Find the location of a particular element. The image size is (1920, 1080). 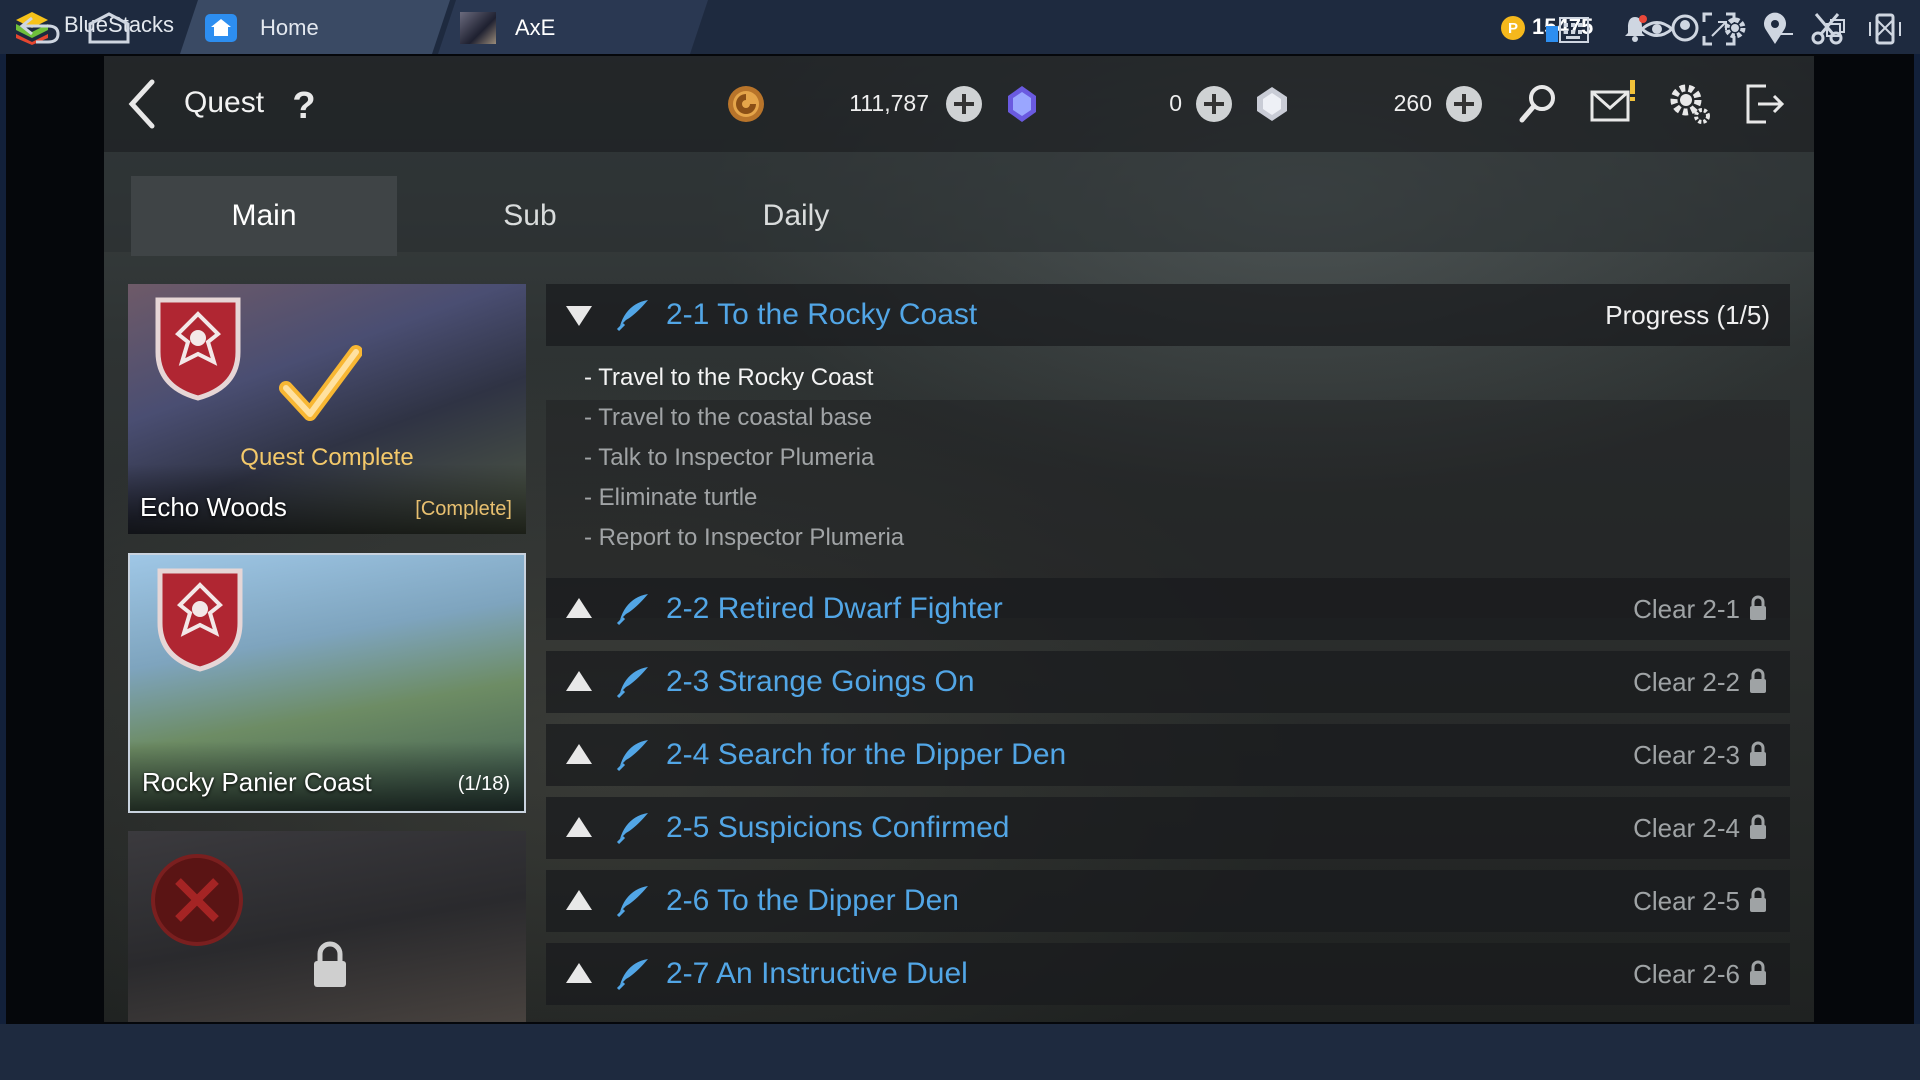

quest-step: - Eliminate turtle is located at coordinates (671, 497).